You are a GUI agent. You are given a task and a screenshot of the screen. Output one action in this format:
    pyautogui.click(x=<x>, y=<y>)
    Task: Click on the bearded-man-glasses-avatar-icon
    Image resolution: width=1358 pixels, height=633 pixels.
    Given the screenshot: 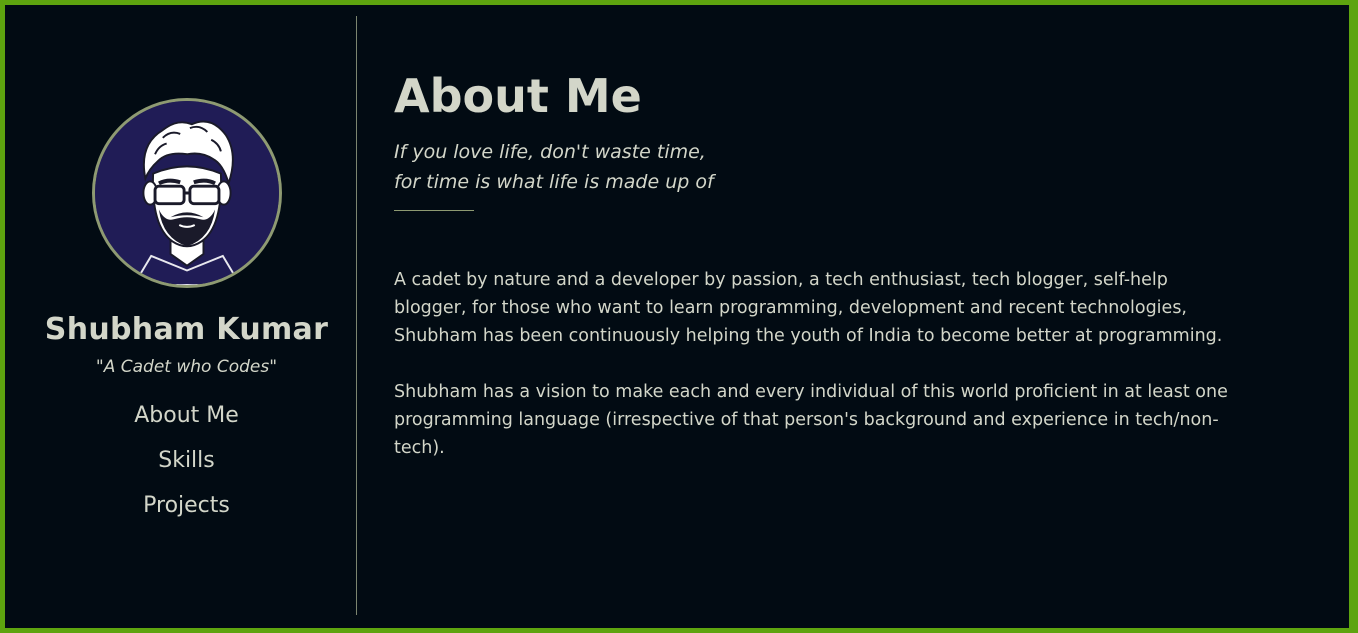 What is the action you would take?
    pyautogui.click(x=187, y=193)
    